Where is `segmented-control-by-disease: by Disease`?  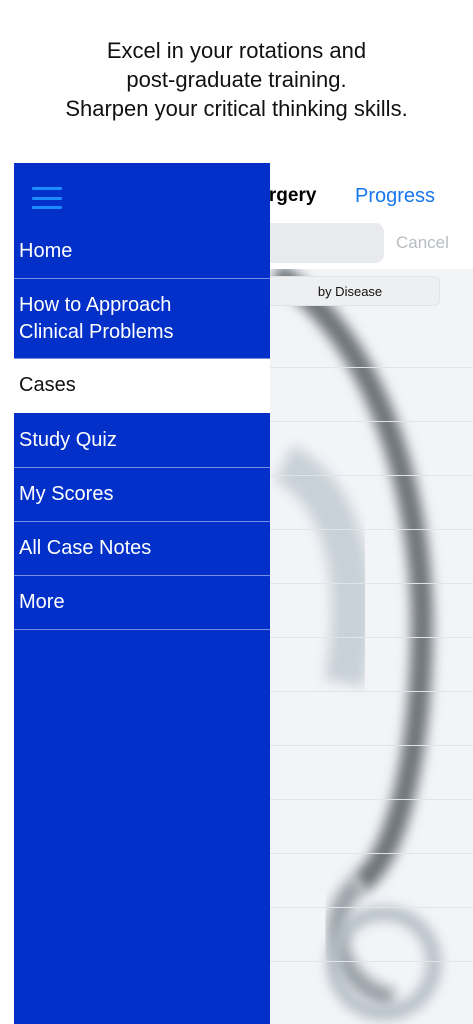 segmented-control-by-disease: by Disease is located at coordinates (350, 291).